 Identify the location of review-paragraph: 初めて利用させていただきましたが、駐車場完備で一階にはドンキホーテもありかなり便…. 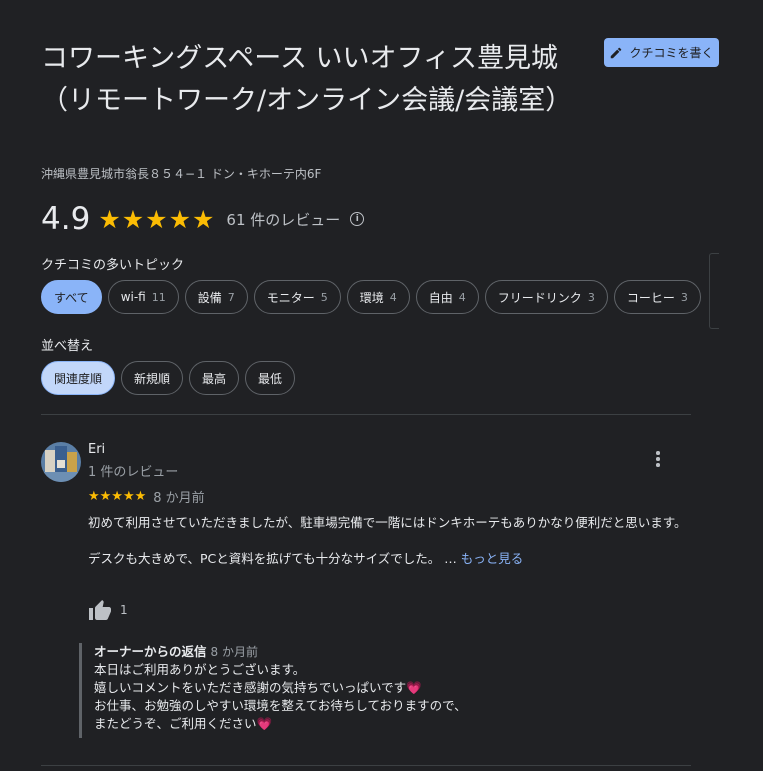
(387, 522).